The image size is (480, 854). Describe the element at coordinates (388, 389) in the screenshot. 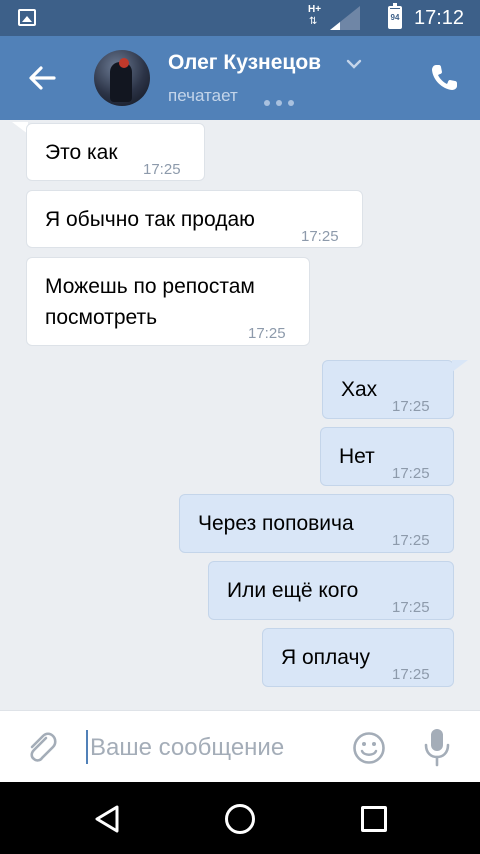

I see `message-outgoing: Хах 17:25` at that location.